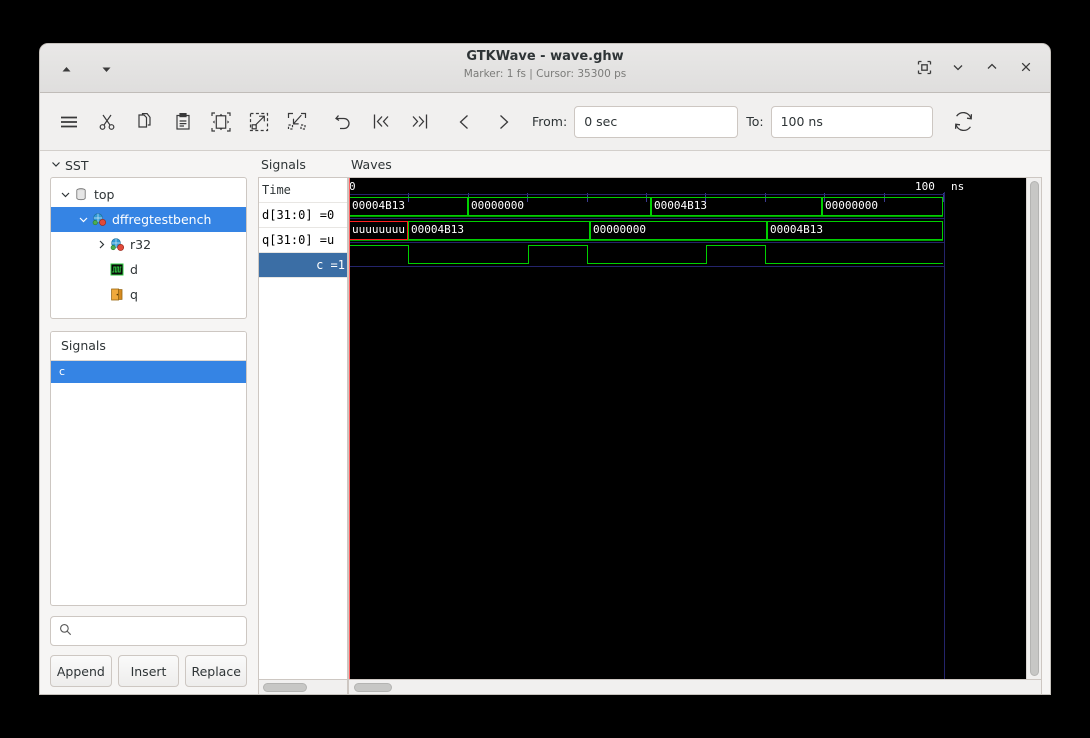 This screenshot has width=1090, height=738. What do you see at coordinates (964, 122) in the screenshot?
I see `reload-icon` at bounding box center [964, 122].